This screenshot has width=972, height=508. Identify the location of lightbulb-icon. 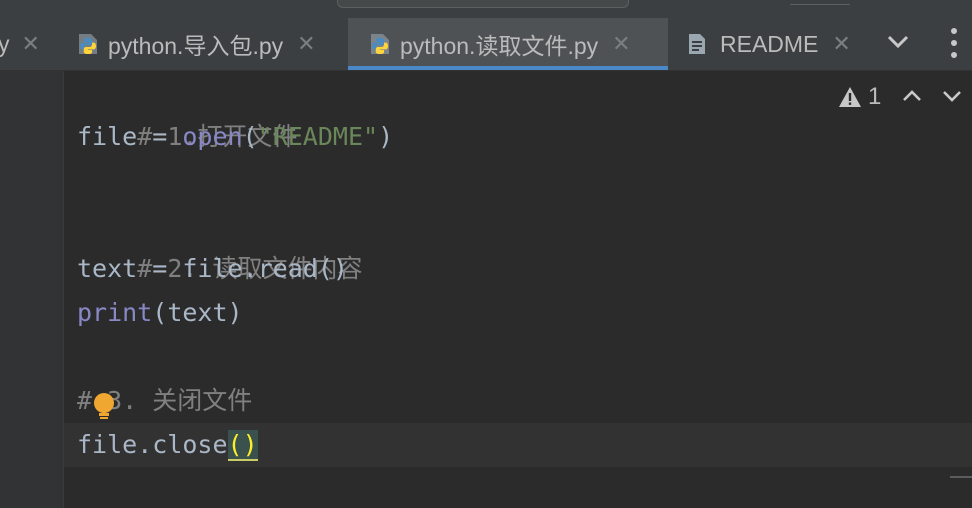
(104, 406).